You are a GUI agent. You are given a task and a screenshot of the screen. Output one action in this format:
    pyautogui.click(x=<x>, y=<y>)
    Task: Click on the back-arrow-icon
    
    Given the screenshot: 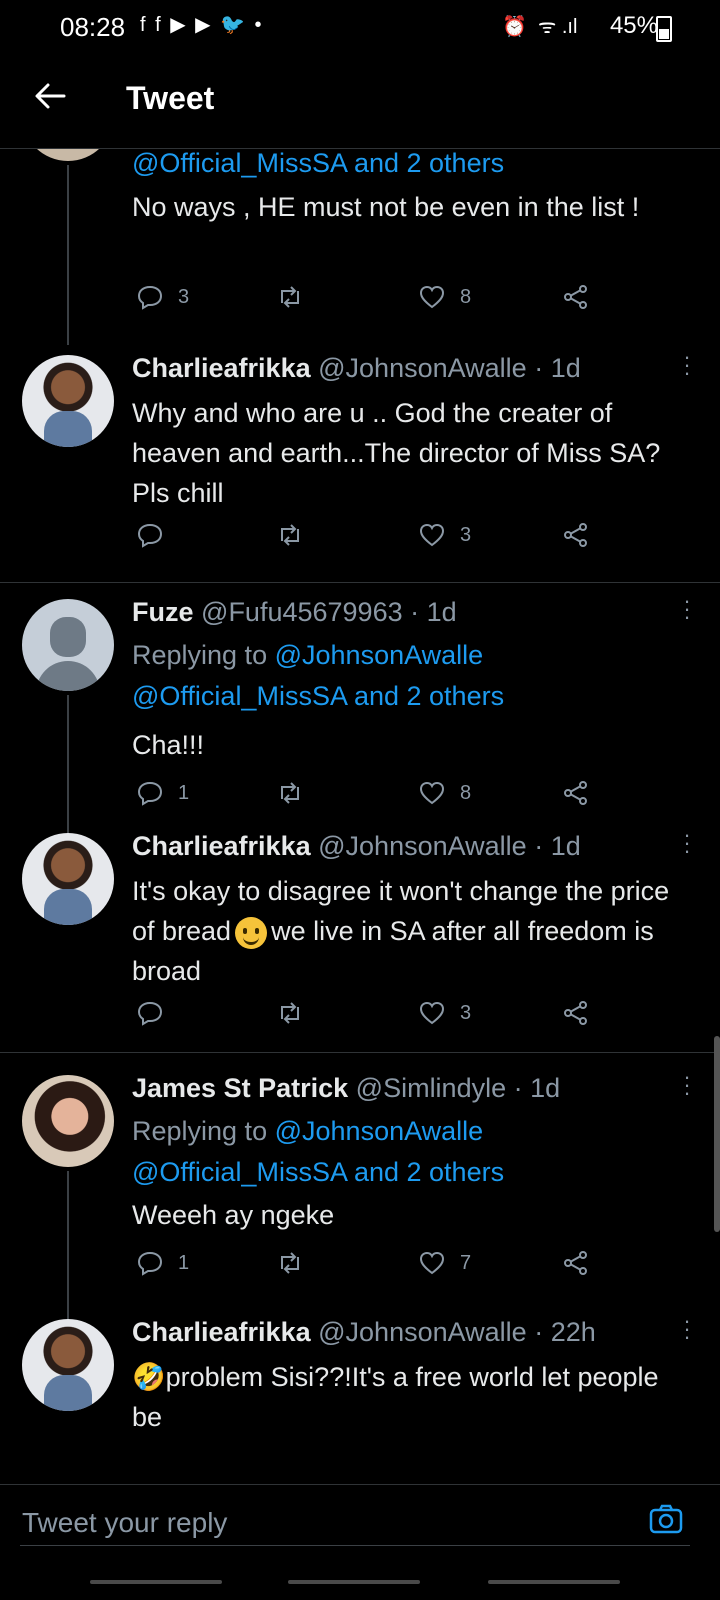 What is the action you would take?
    pyautogui.click(x=50, y=96)
    